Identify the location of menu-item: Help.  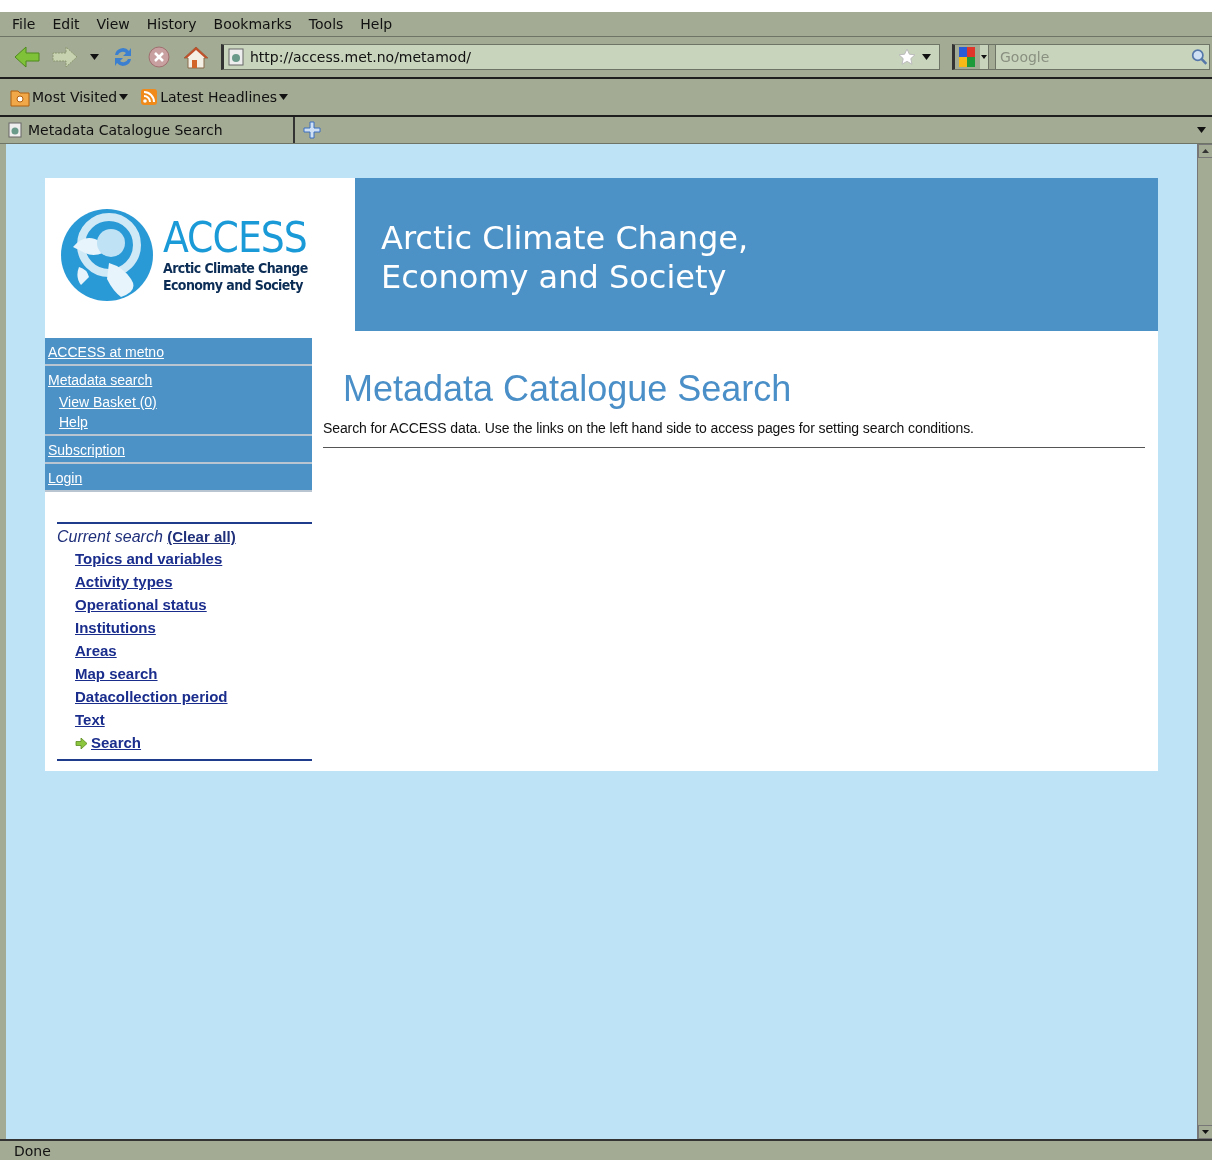
(376, 24).